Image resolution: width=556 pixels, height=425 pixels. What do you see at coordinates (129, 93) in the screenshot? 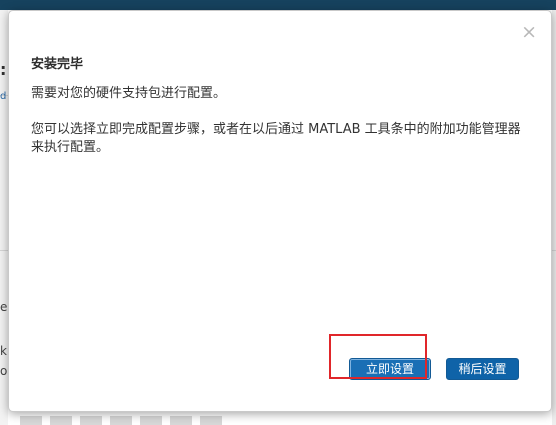
I see `dialog-message: 需要对您的硬件支持包进行配置。` at bounding box center [129, 93].